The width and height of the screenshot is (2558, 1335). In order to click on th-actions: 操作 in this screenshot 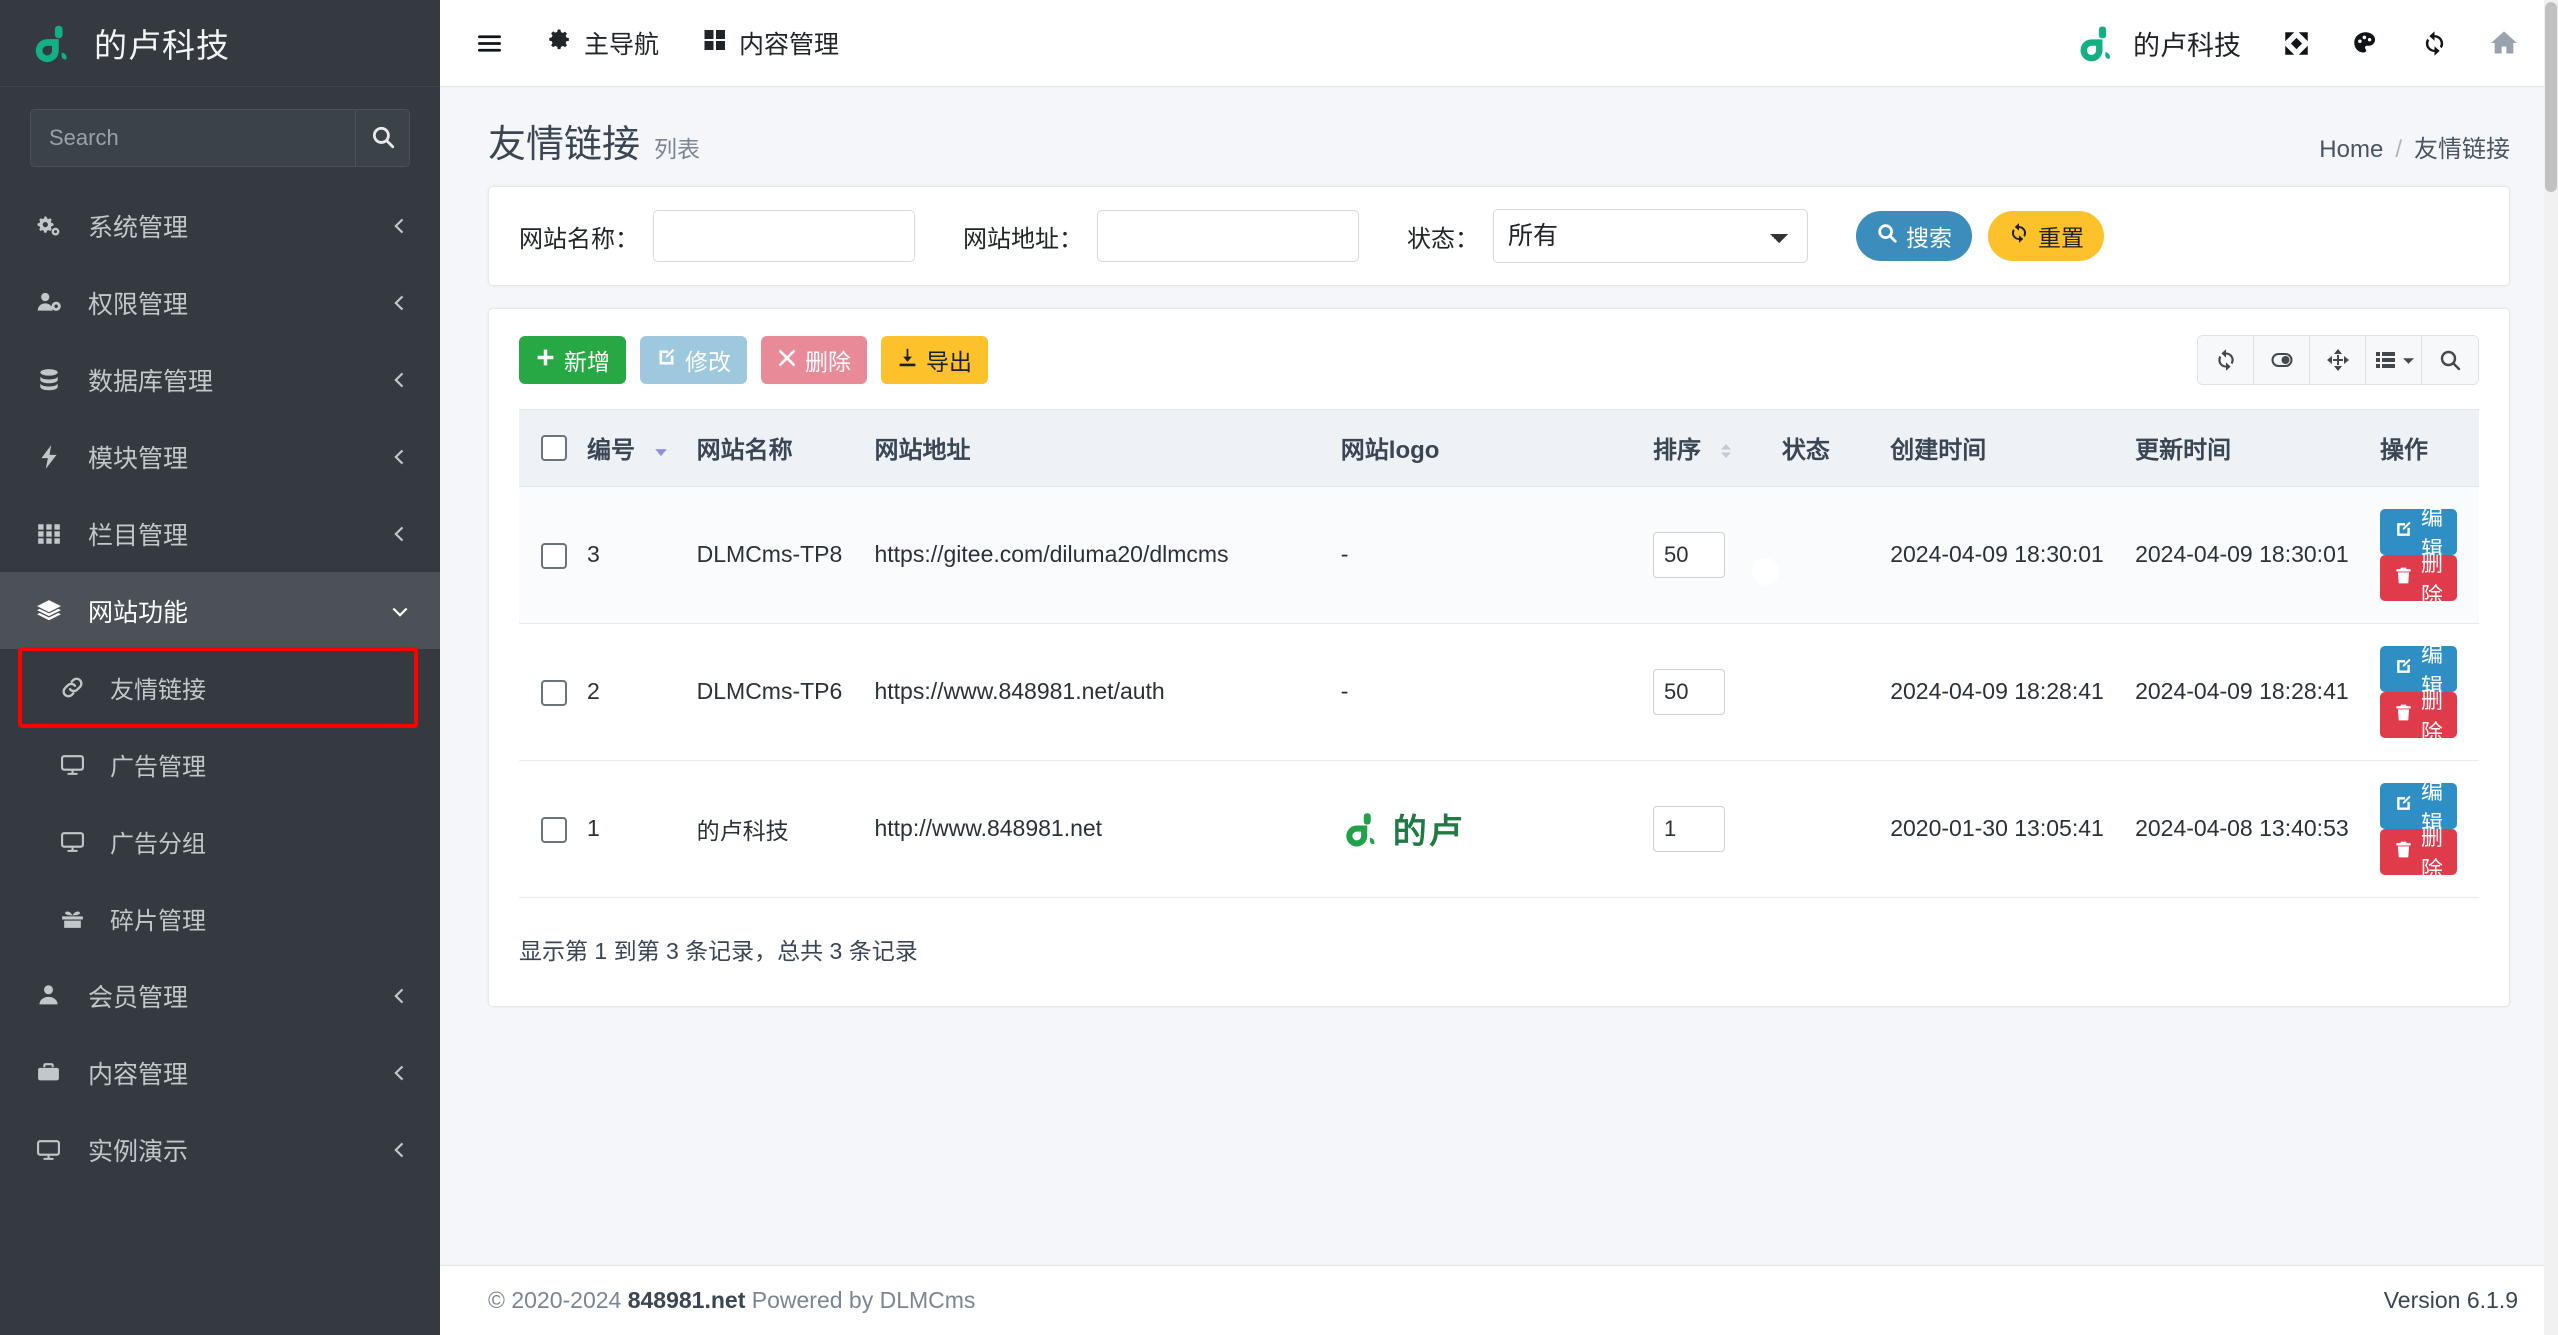, I will do `click(2424, 448)`.